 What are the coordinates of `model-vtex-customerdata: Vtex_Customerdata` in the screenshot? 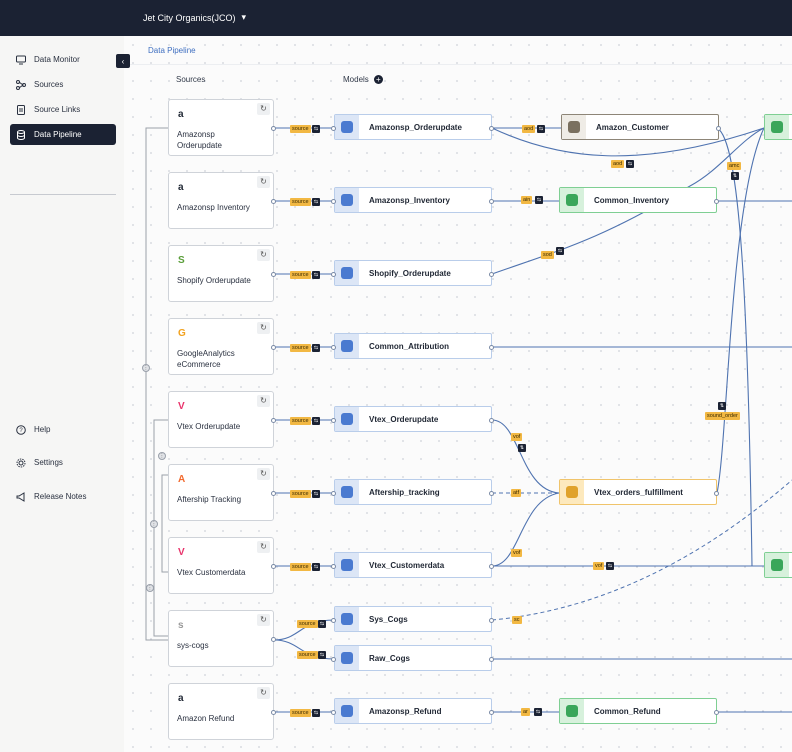 It's located at (413, 565).